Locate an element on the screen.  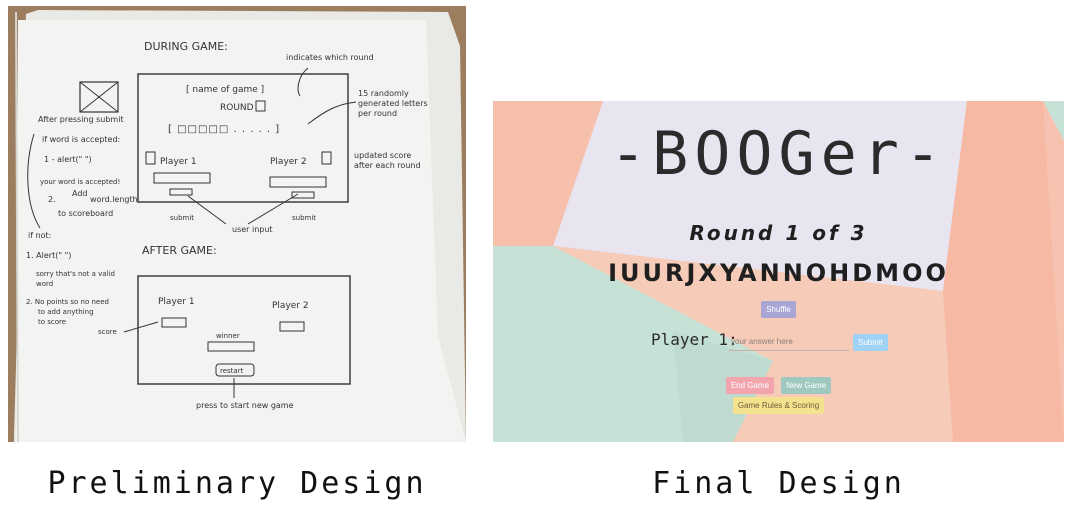
player-label: Player 1: is located at coordinates (694, 339).